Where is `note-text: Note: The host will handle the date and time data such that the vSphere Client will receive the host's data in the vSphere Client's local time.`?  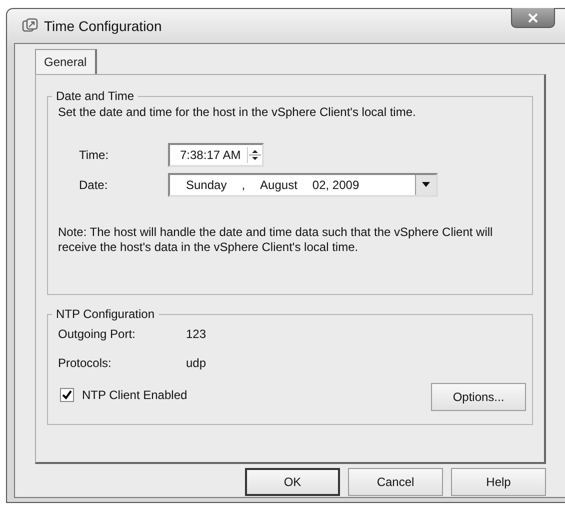 note-text: Note: The host will handle the date and time data such that the vSphere Client will receive the host's data in the vSphere Client's local time. is located at coordinates (276, 240).